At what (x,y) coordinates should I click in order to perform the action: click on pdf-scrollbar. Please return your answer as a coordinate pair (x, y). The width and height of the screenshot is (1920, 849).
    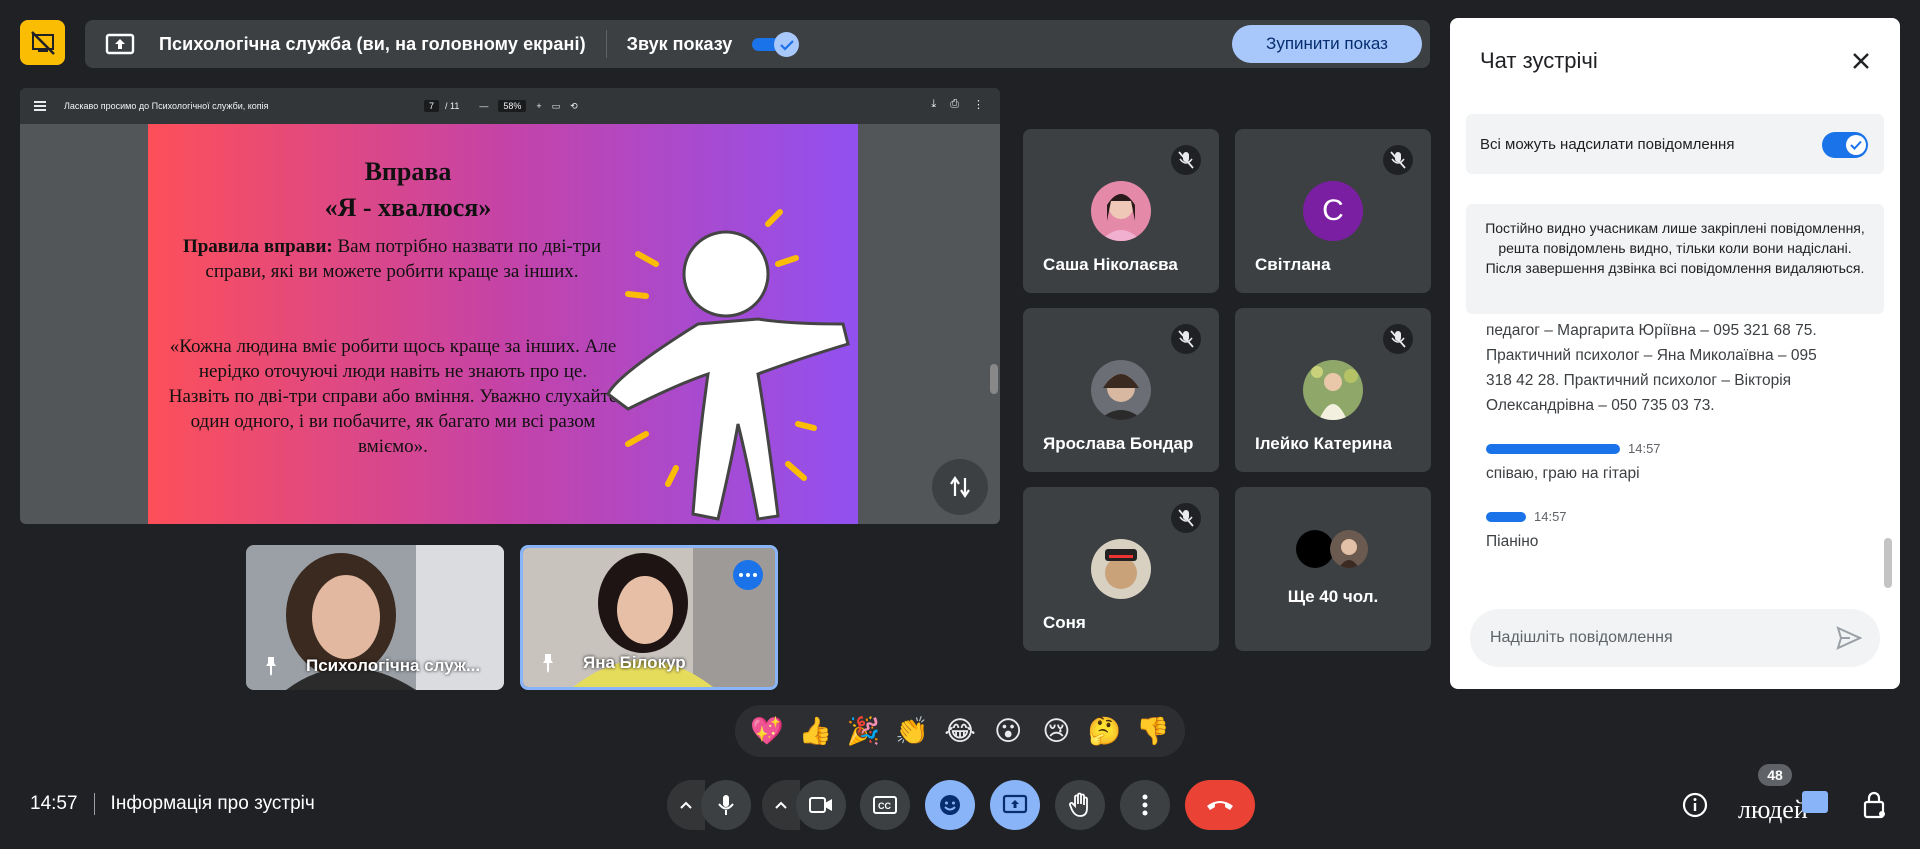
    Looking at the image, I should click on (994, 324).